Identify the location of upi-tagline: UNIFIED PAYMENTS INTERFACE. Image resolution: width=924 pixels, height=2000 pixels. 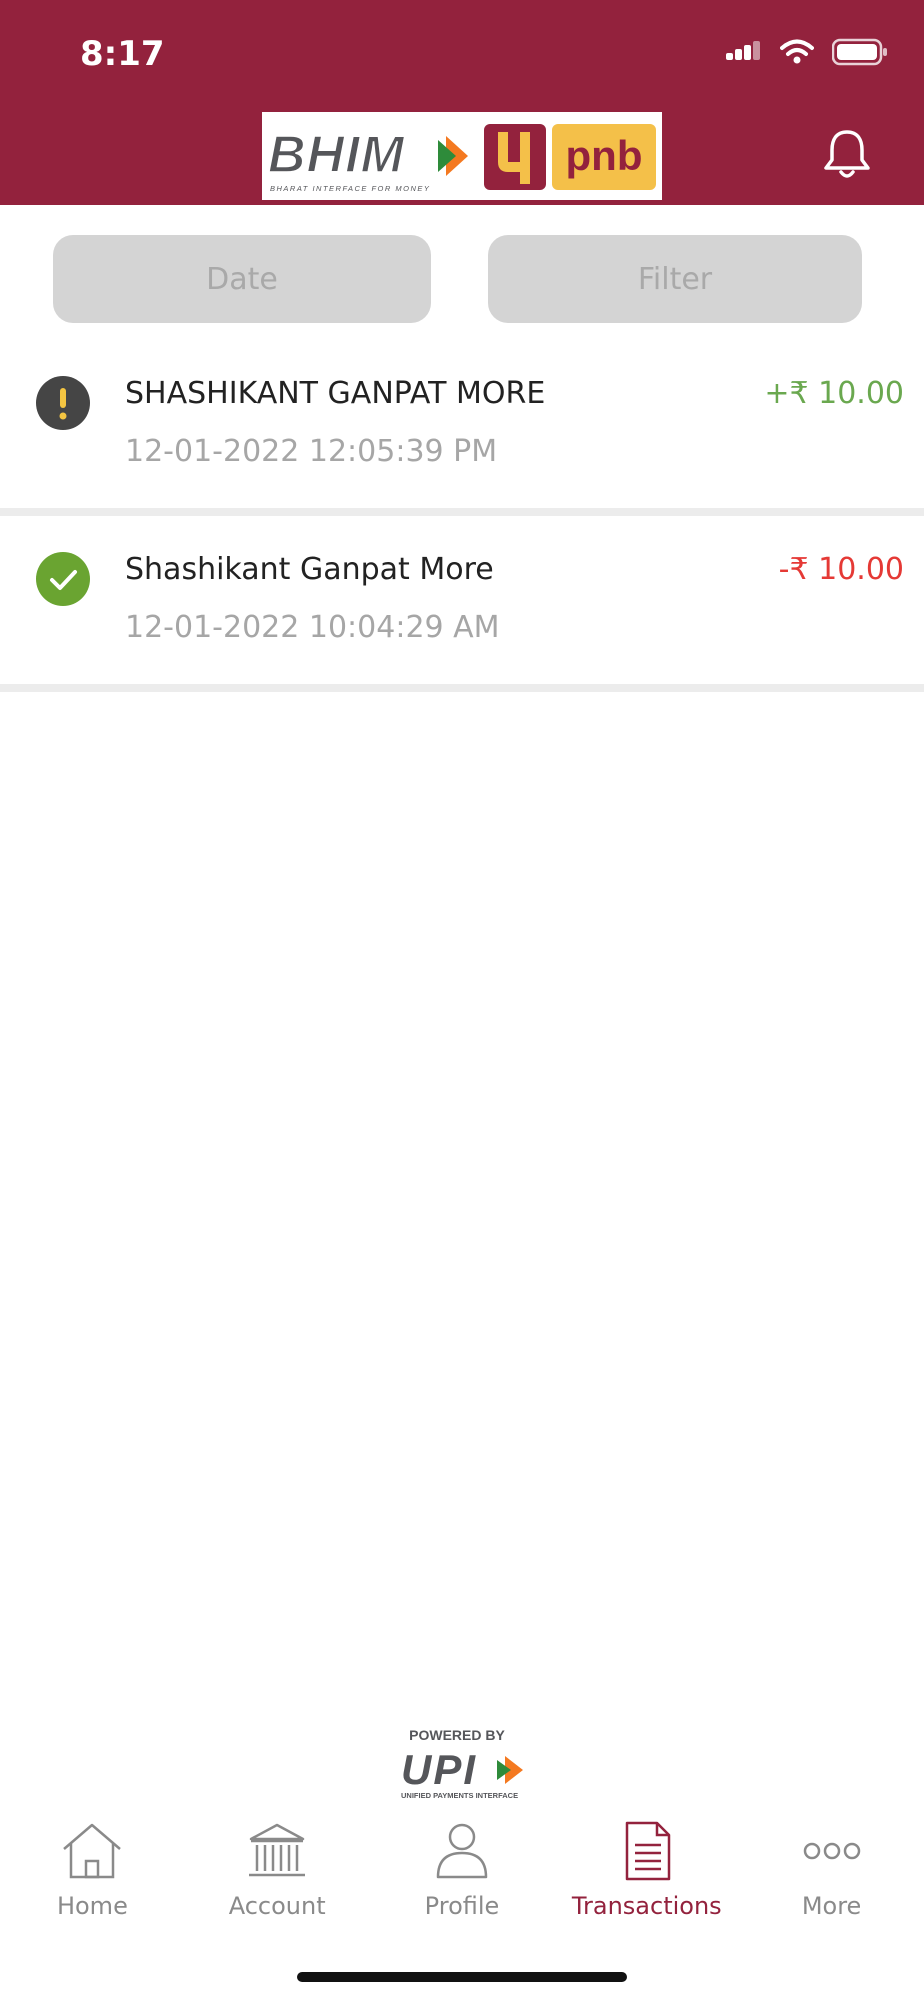
(459, 1795).